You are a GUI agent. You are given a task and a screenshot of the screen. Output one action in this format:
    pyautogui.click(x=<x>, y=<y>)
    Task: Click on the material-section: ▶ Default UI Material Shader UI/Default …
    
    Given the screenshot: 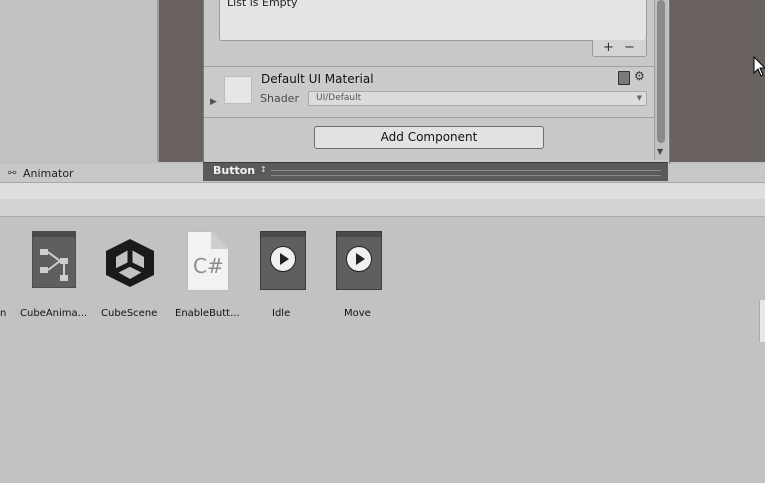 What is the action you would take?
    pyautogui.click(x=429, y=92)
    